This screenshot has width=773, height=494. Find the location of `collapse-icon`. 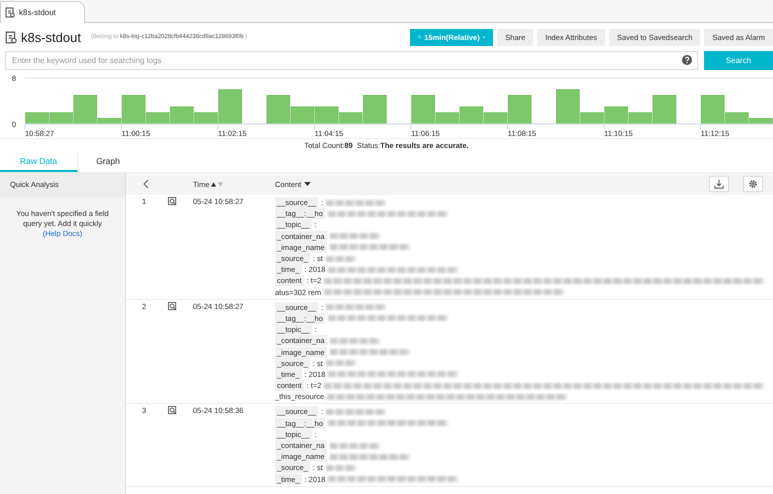

collapse-icon is located at coordinates (146, 184).